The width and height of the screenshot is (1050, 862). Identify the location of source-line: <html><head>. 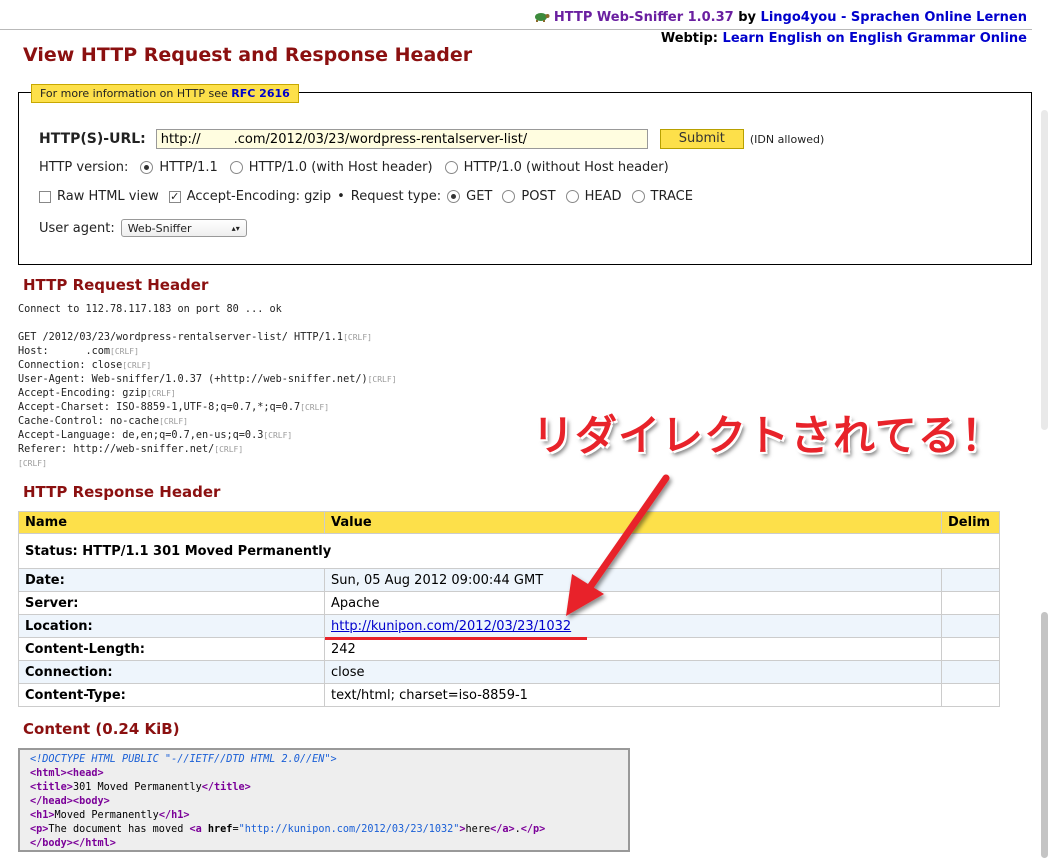
(67, 773).